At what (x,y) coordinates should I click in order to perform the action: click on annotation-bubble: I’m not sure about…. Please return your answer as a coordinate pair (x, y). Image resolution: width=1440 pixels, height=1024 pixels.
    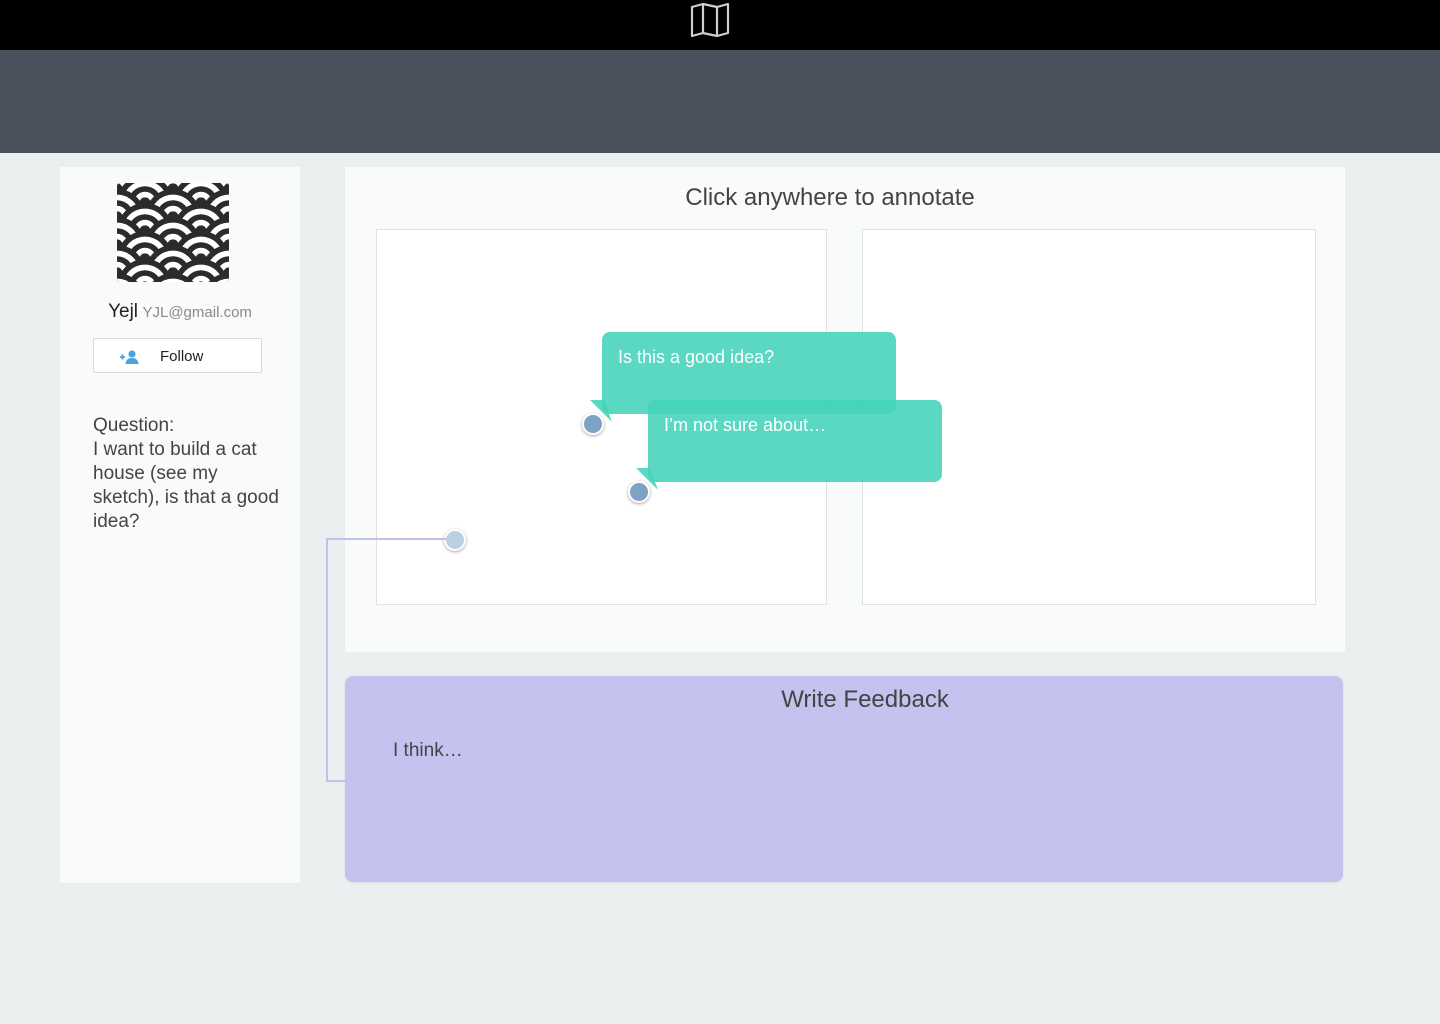
    Looking at the image, I should click on (788, 445).